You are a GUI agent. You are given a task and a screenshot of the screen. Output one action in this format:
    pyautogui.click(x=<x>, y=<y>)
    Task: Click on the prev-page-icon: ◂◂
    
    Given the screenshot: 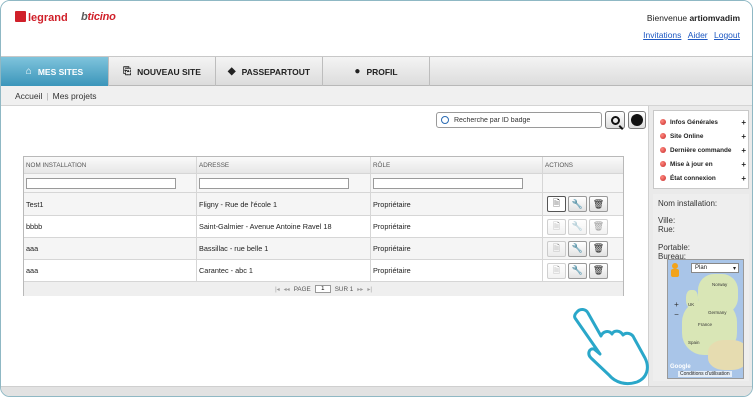 What is the action you would take?
    pyautogui.click(x=287, y=289)
    